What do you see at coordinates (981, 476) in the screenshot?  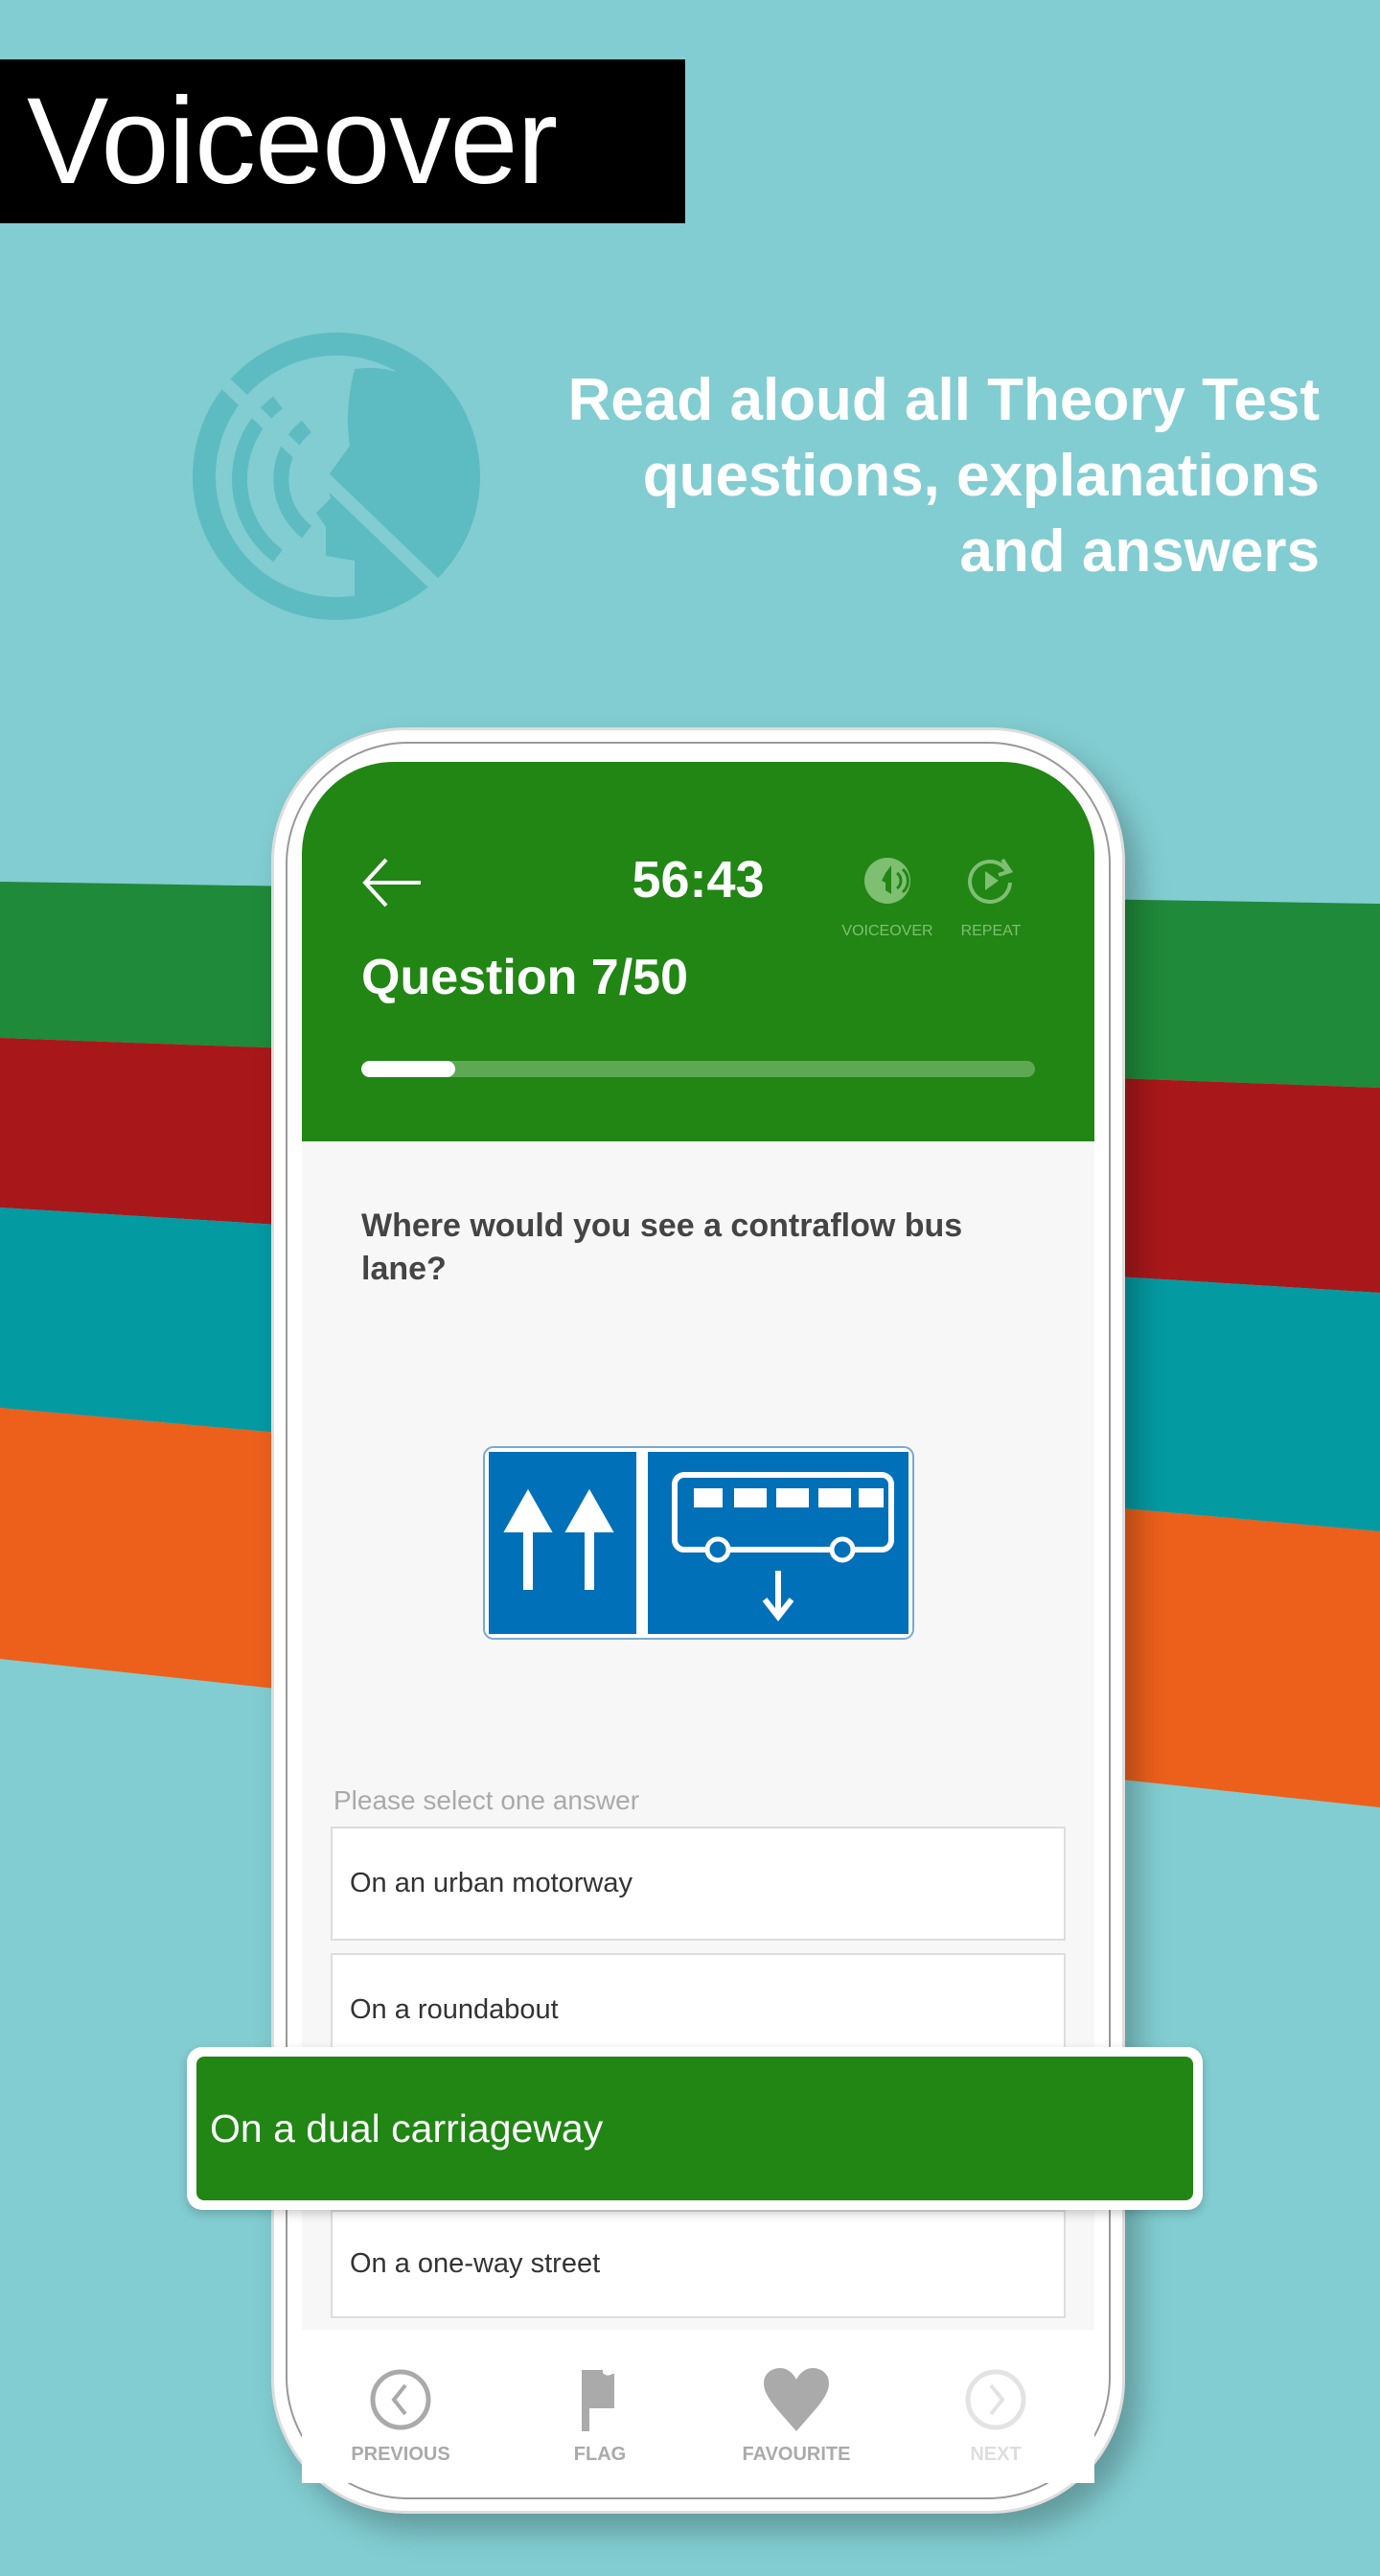 I see `tagline-line: questions, explanations` at bounding box center [981, 476].